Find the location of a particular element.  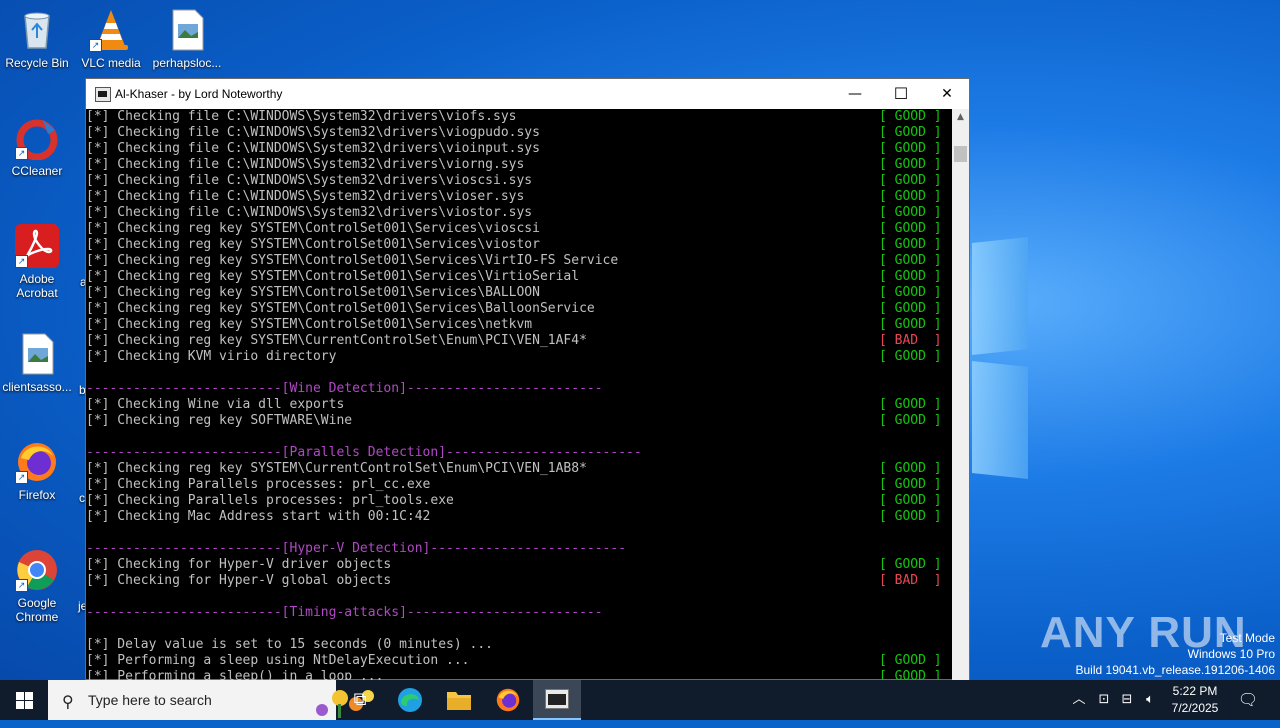

taskbar-clock: 5:22 PM 7/2/2025 is located at coordinates (1195, 700).